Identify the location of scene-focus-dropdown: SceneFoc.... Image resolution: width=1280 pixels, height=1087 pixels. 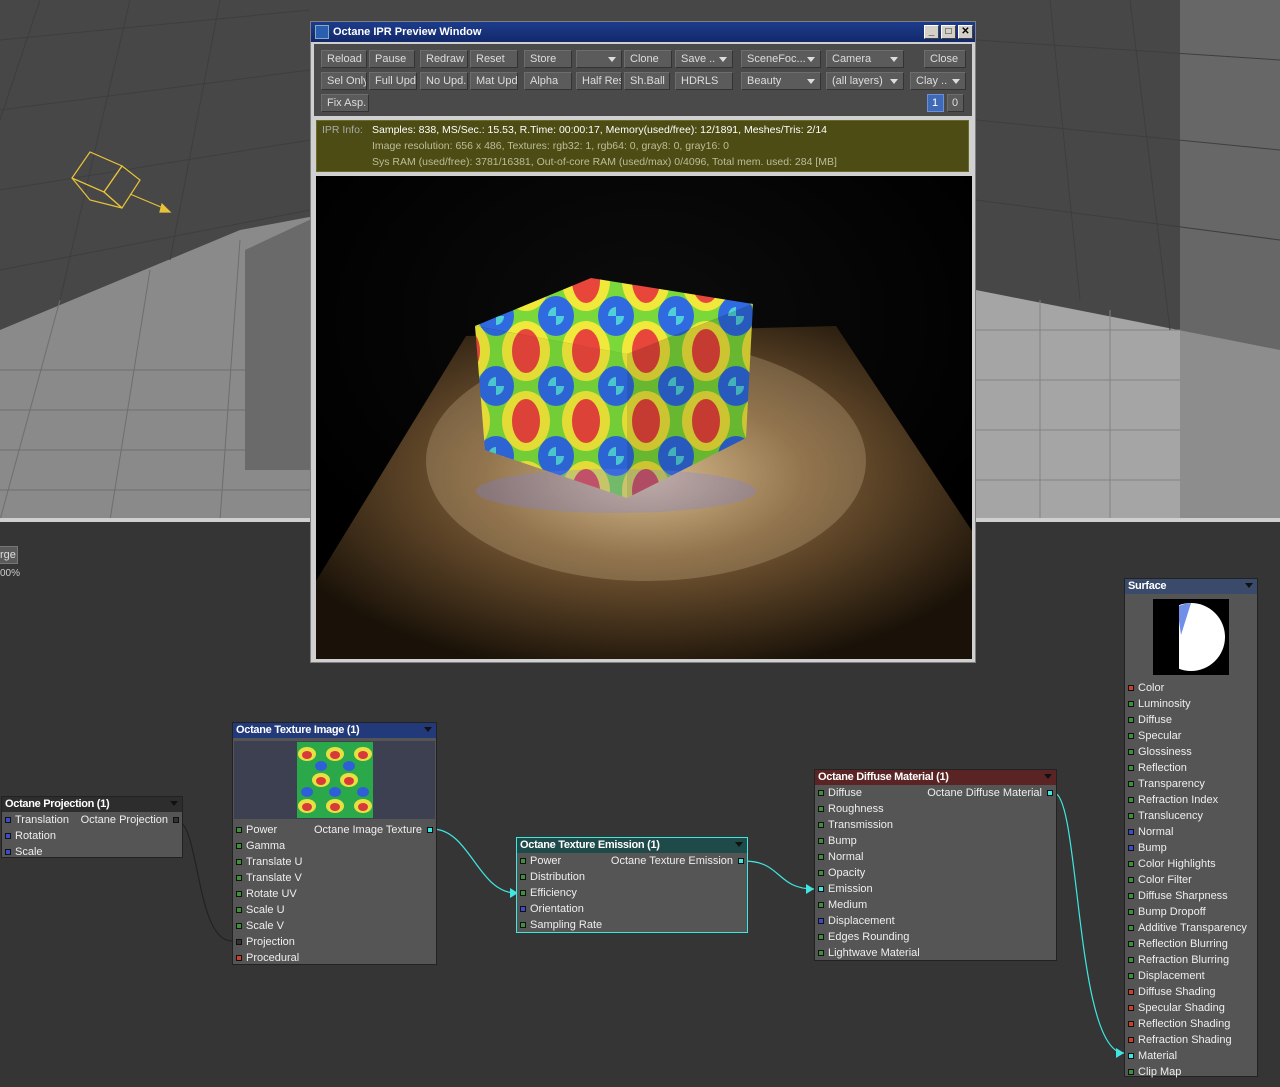
(781, 59).